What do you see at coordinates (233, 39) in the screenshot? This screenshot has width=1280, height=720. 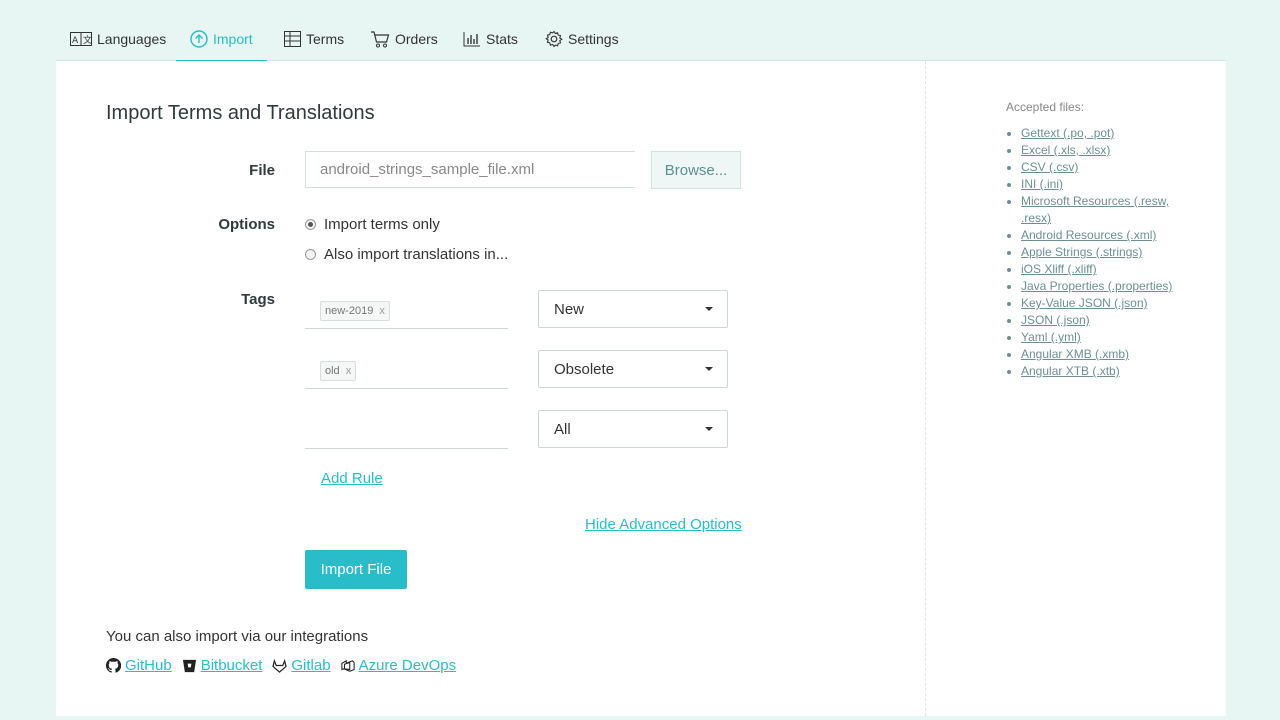 I see `tab-label: Import` at bounding box center [233, 39].